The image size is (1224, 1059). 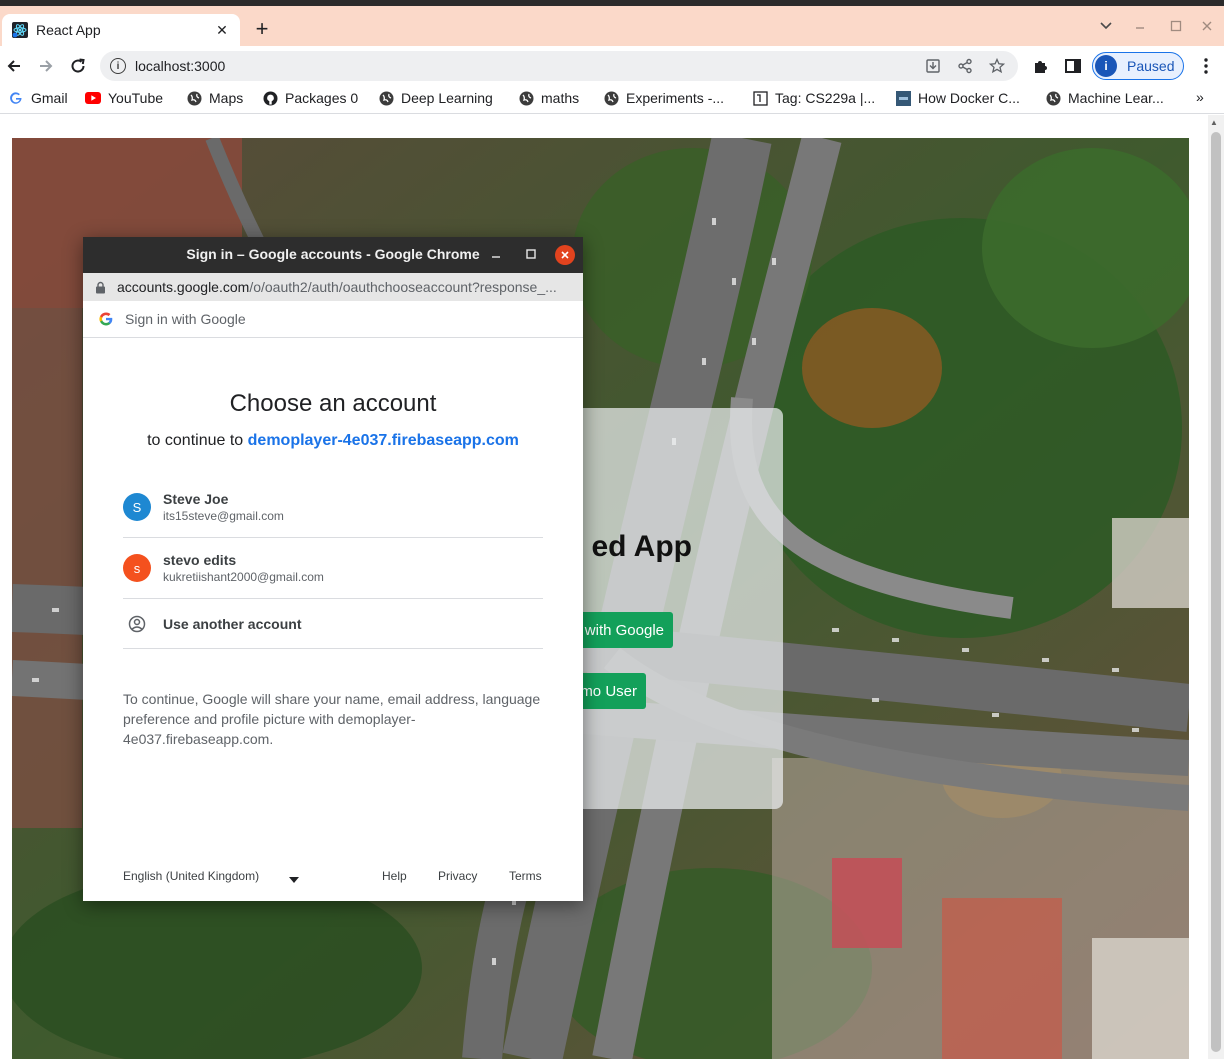 What do you see at coordinates (68, 30) in the screenshot?
I see `tab-title: React App` at bounding box center [68, 30].